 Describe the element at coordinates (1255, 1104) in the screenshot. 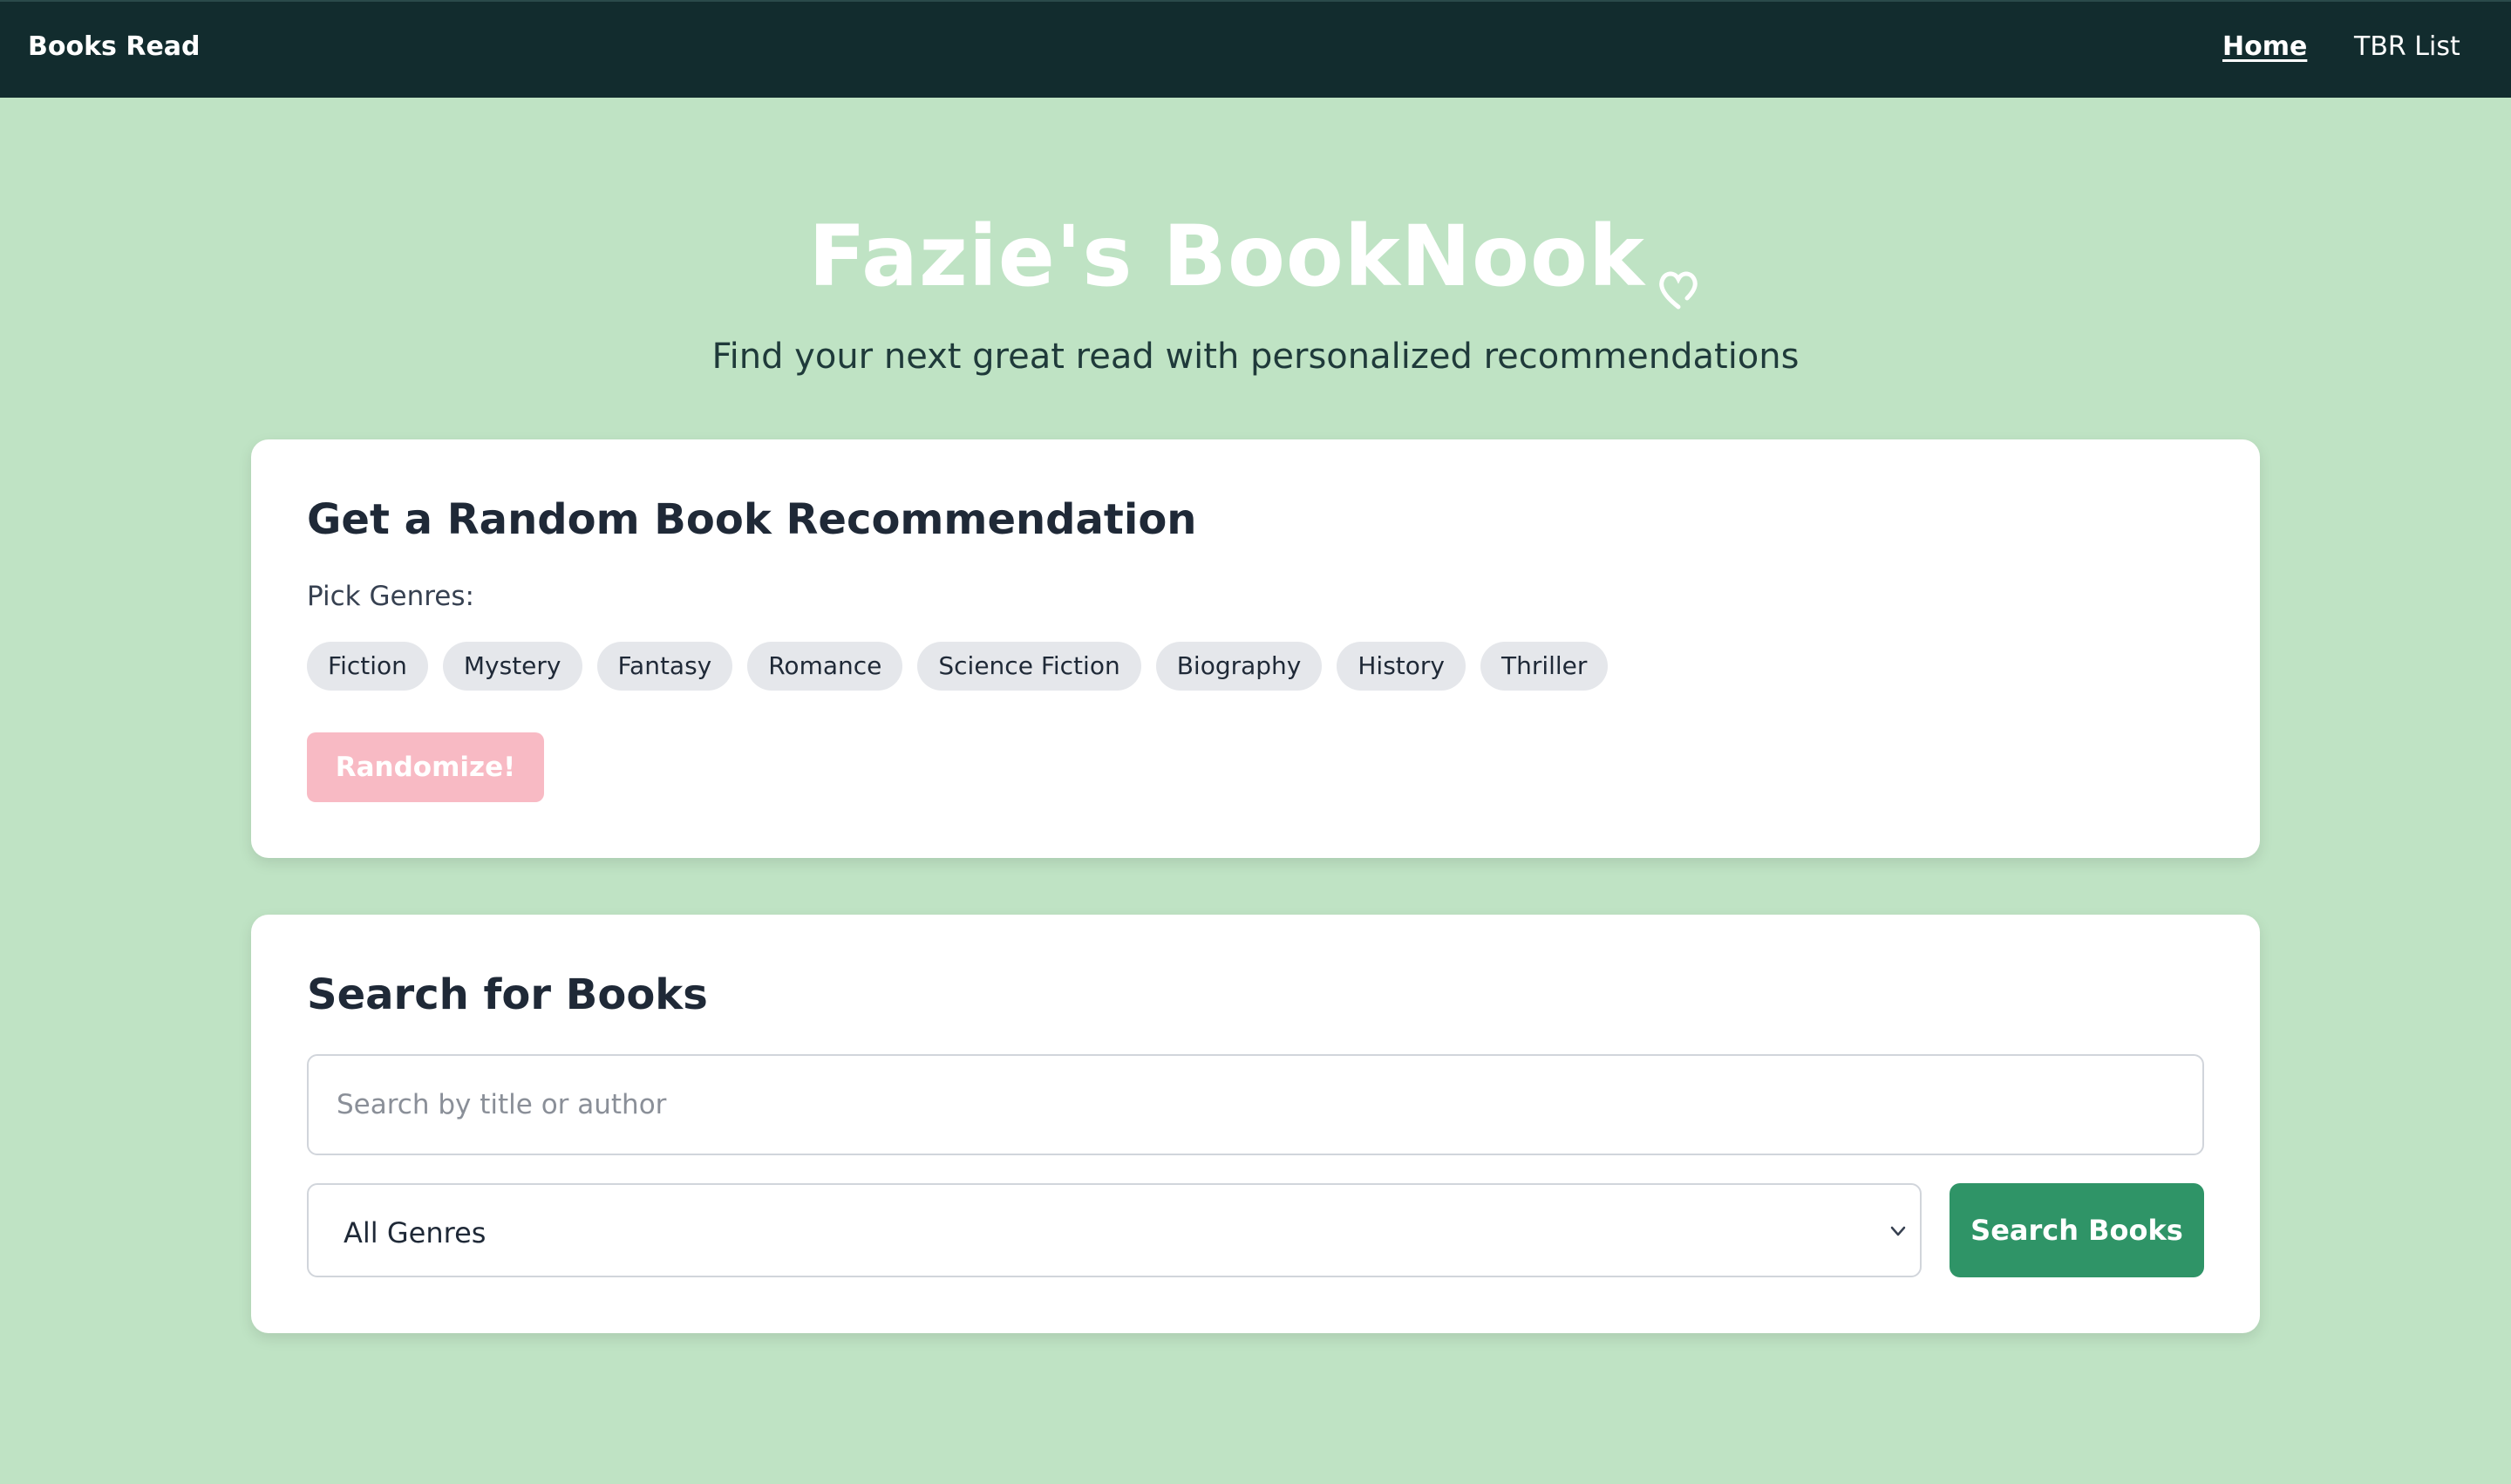

I see `search-input` at that location.